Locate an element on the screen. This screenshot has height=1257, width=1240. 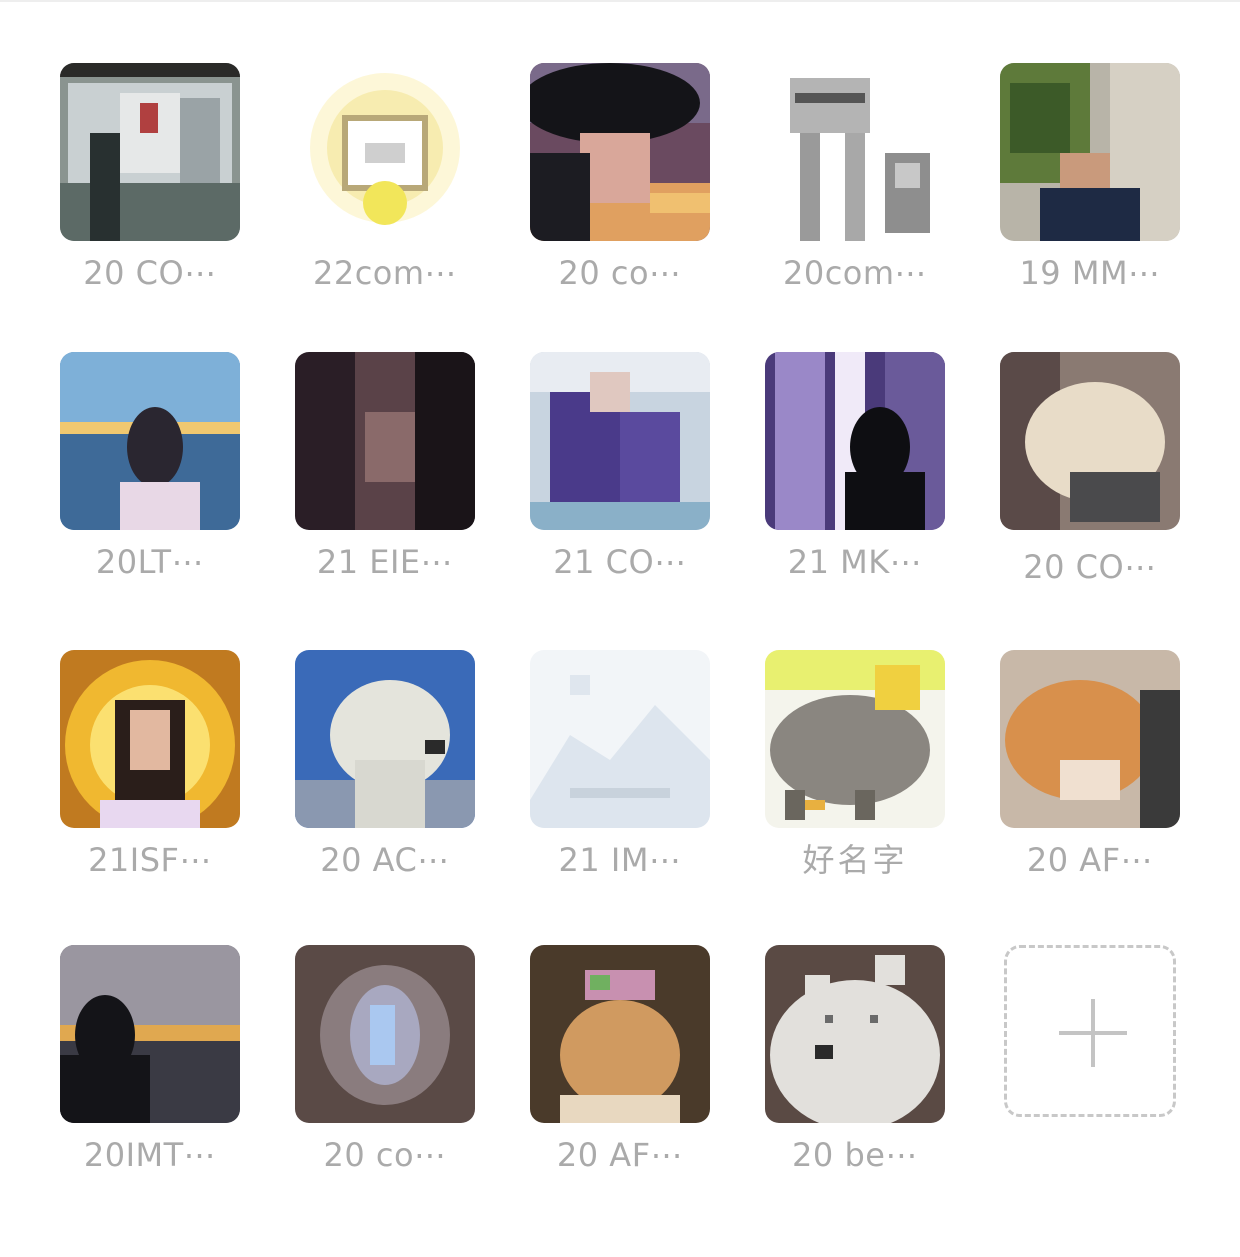
avatar-girl-by-sea-image is located at coordinates (150, 441).